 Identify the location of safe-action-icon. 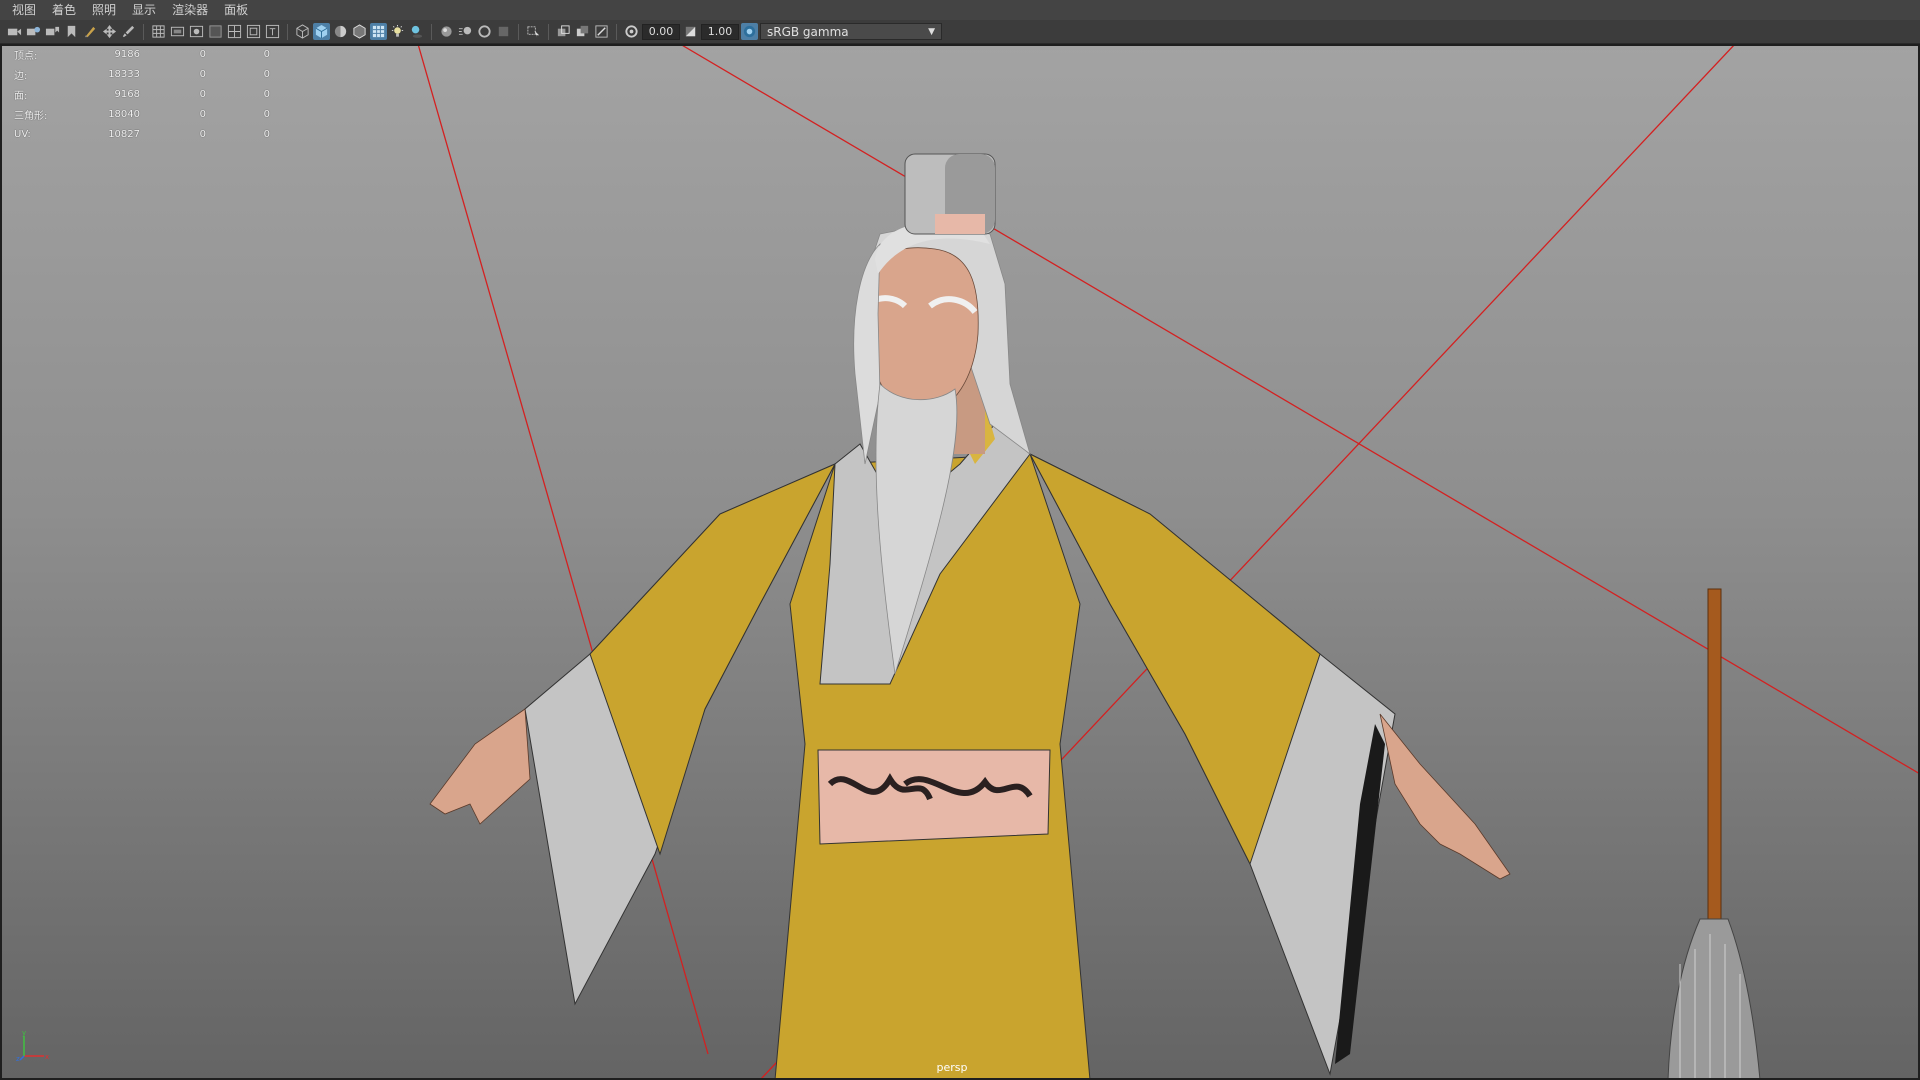
(253, 31).